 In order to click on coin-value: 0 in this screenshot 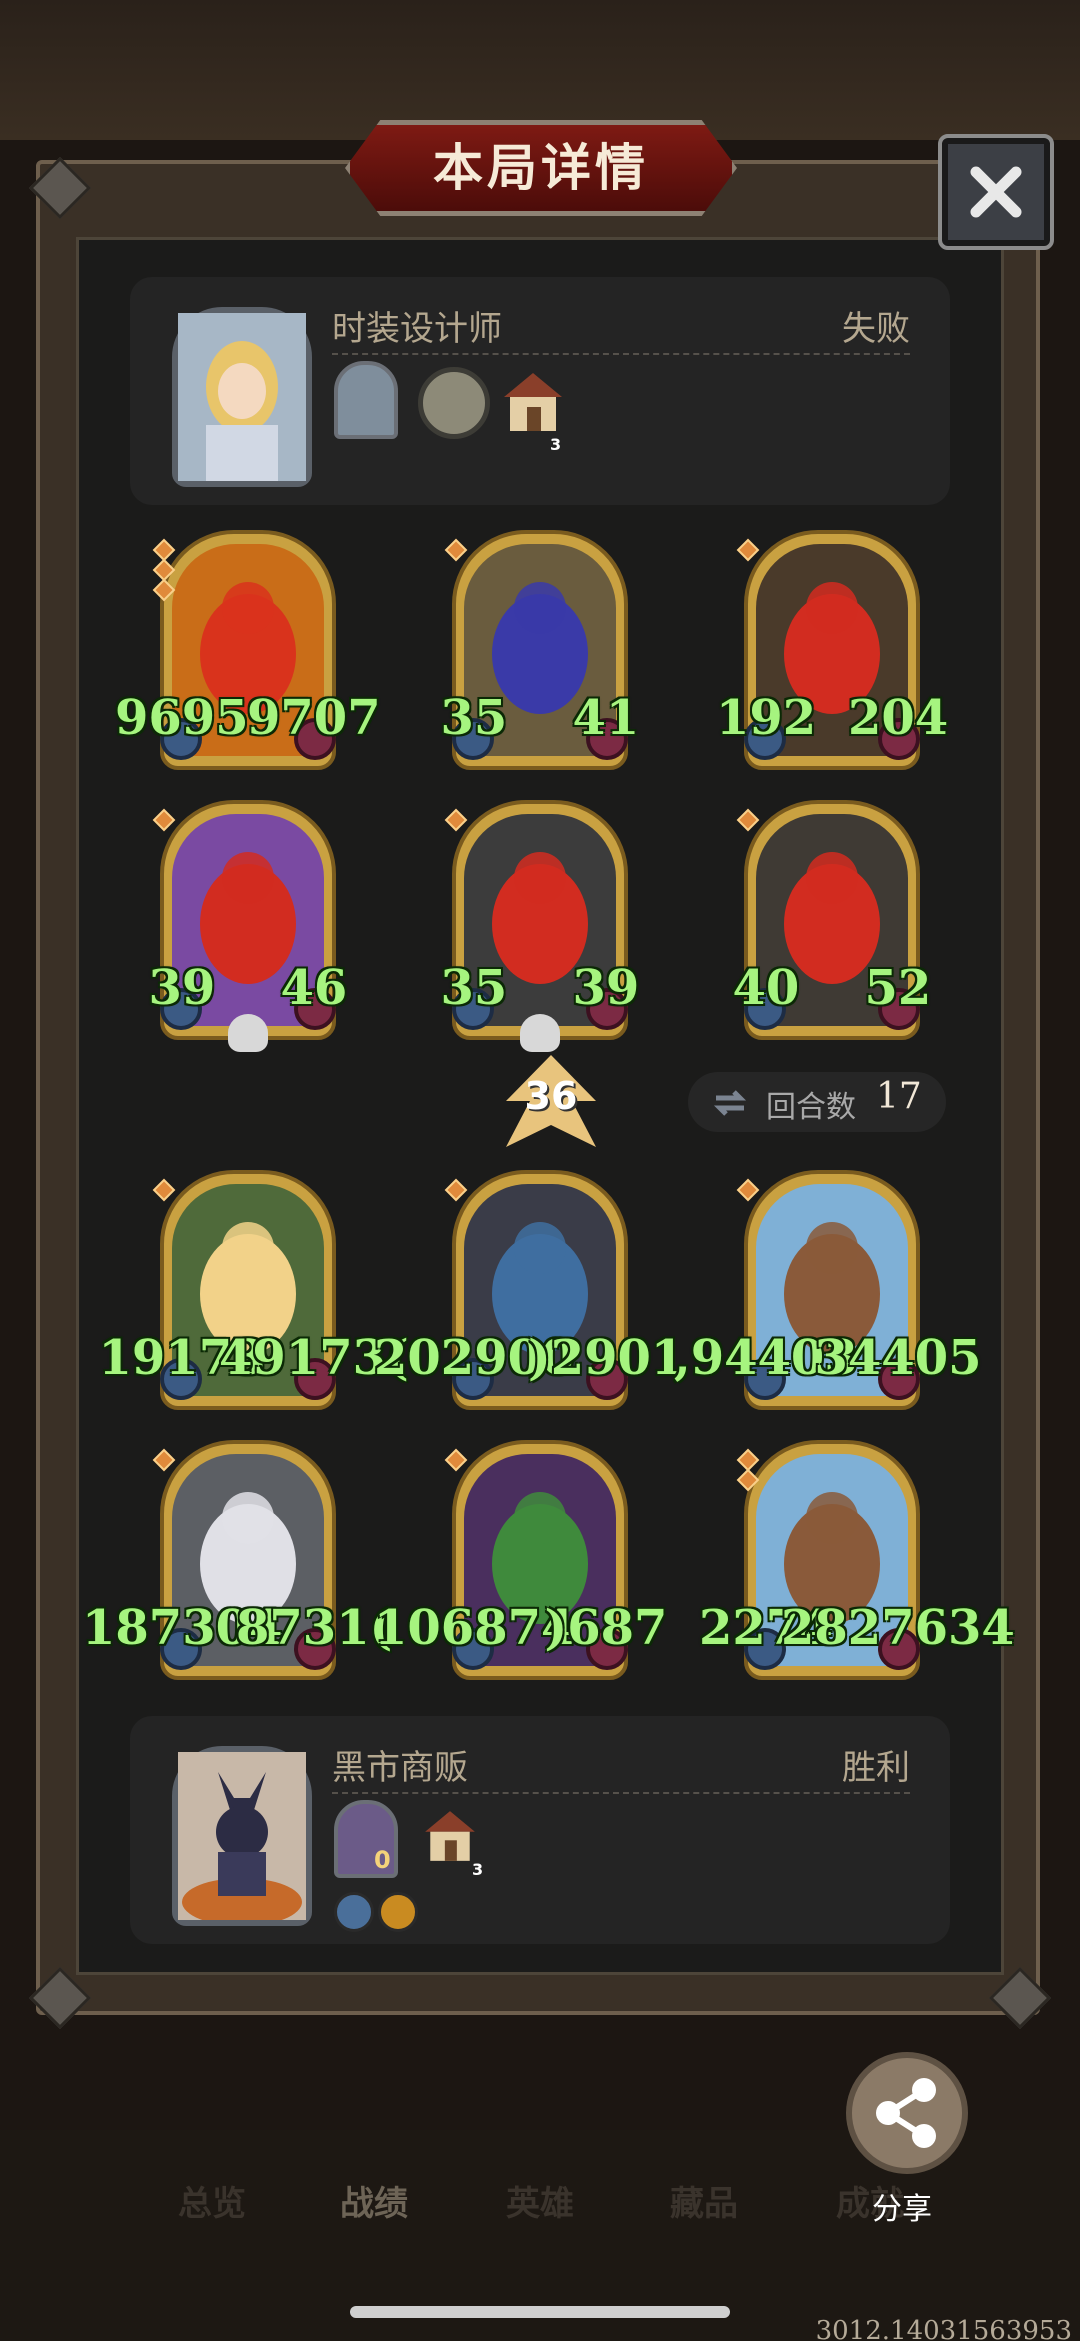, I will do `click(382, 1860)`.